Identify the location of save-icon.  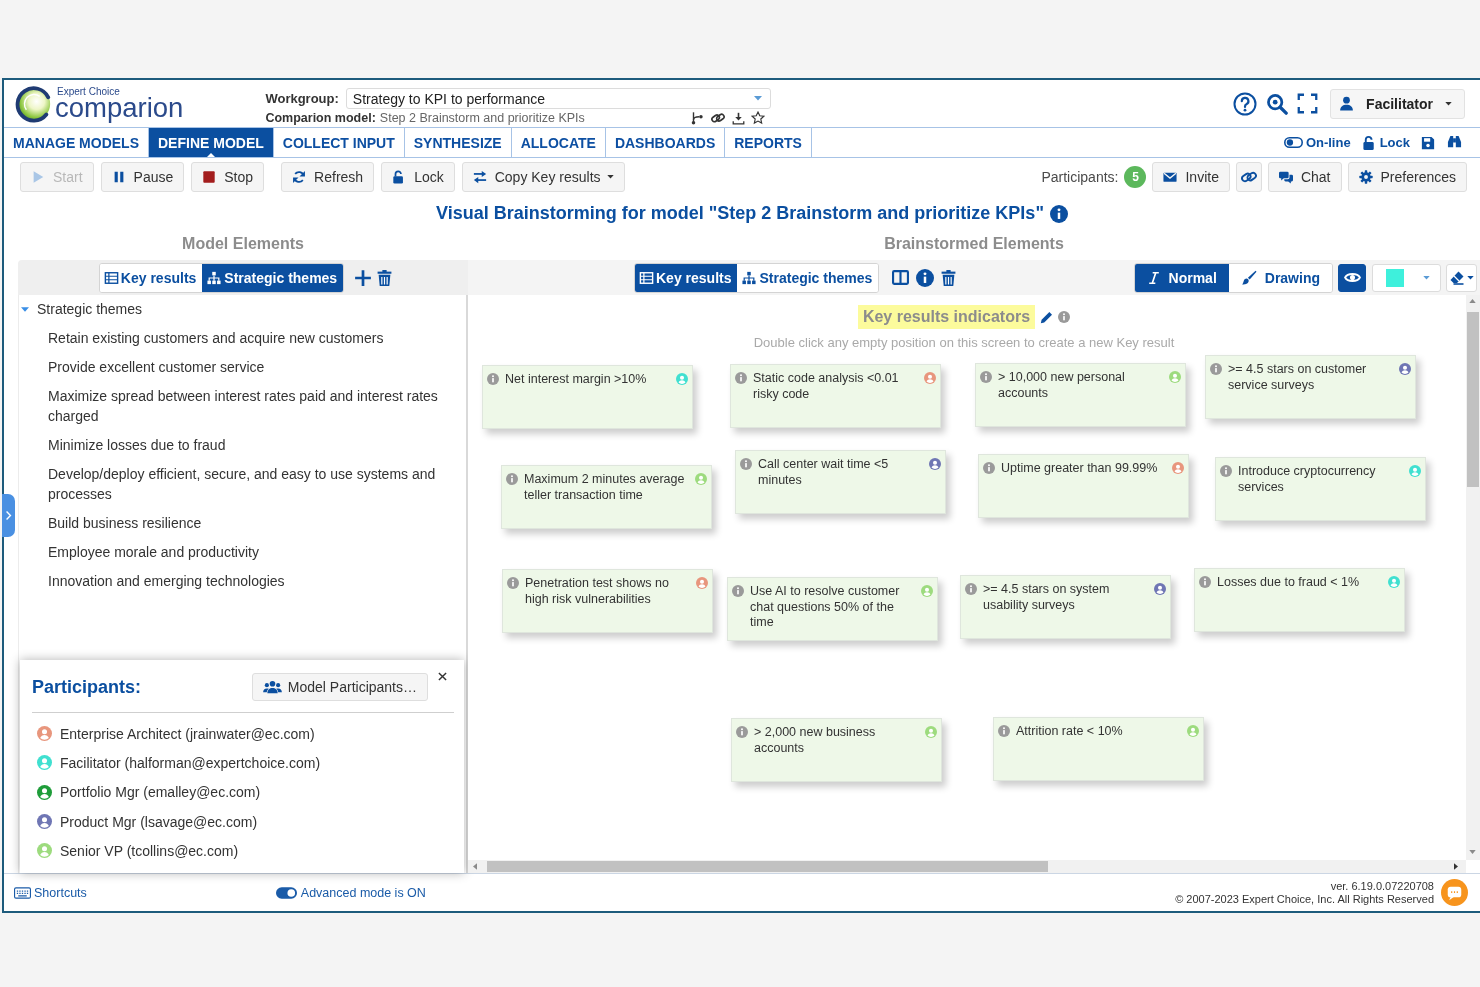
(1428, 142).